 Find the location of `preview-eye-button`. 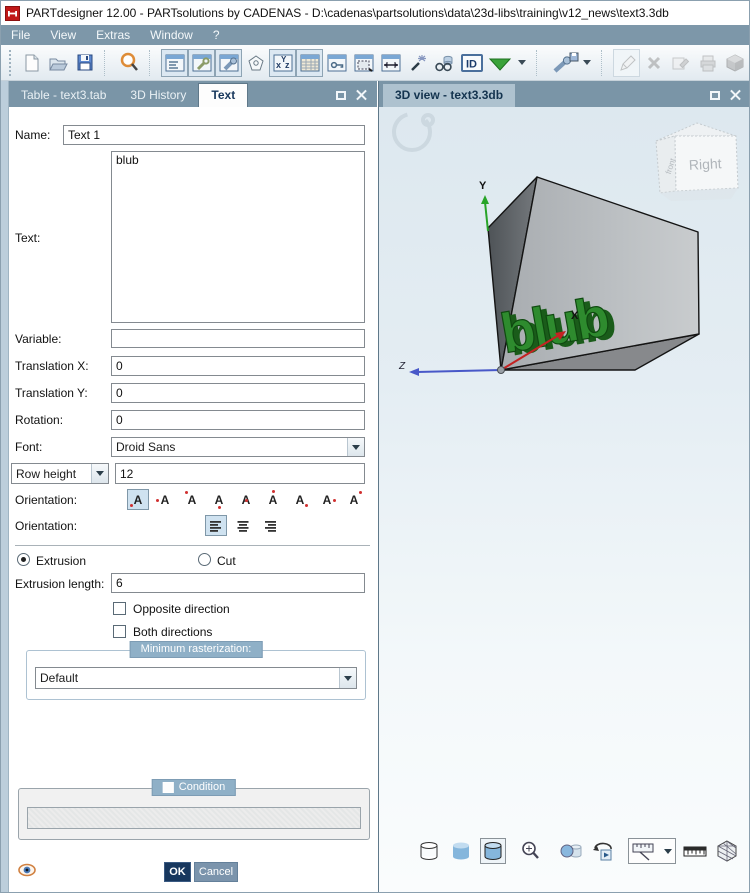

preview-eye-button is located at coordinates (27, 871).